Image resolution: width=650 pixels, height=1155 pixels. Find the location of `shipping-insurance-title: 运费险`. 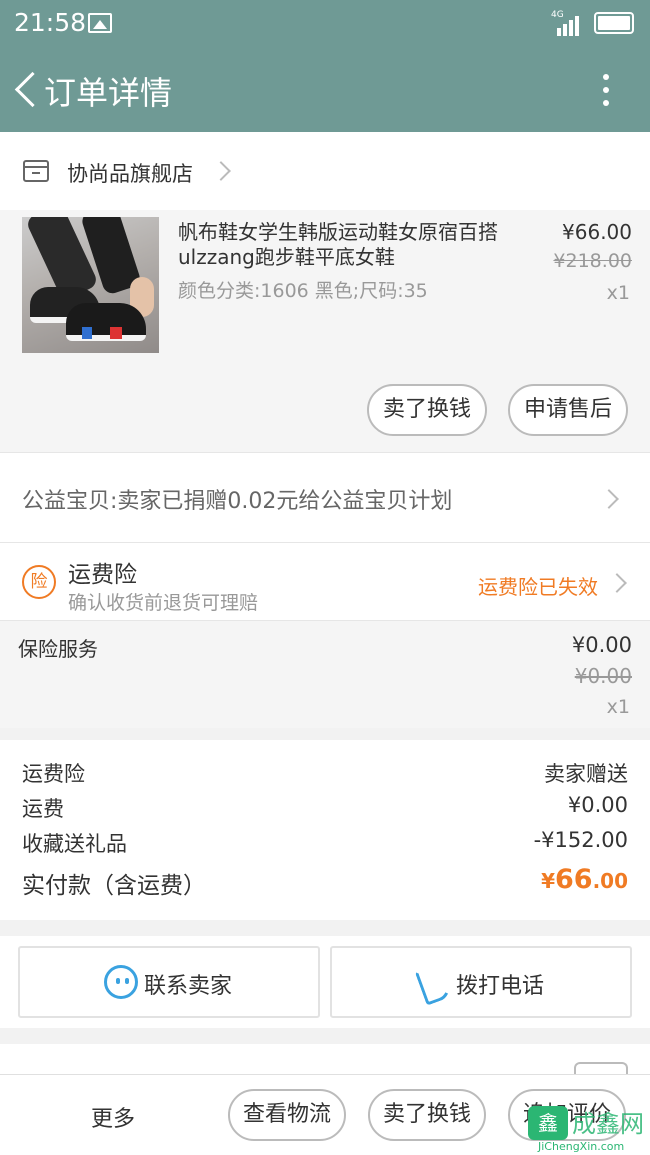

shipping-insurance-title: 运费险 is located at coordinates (102, 575).